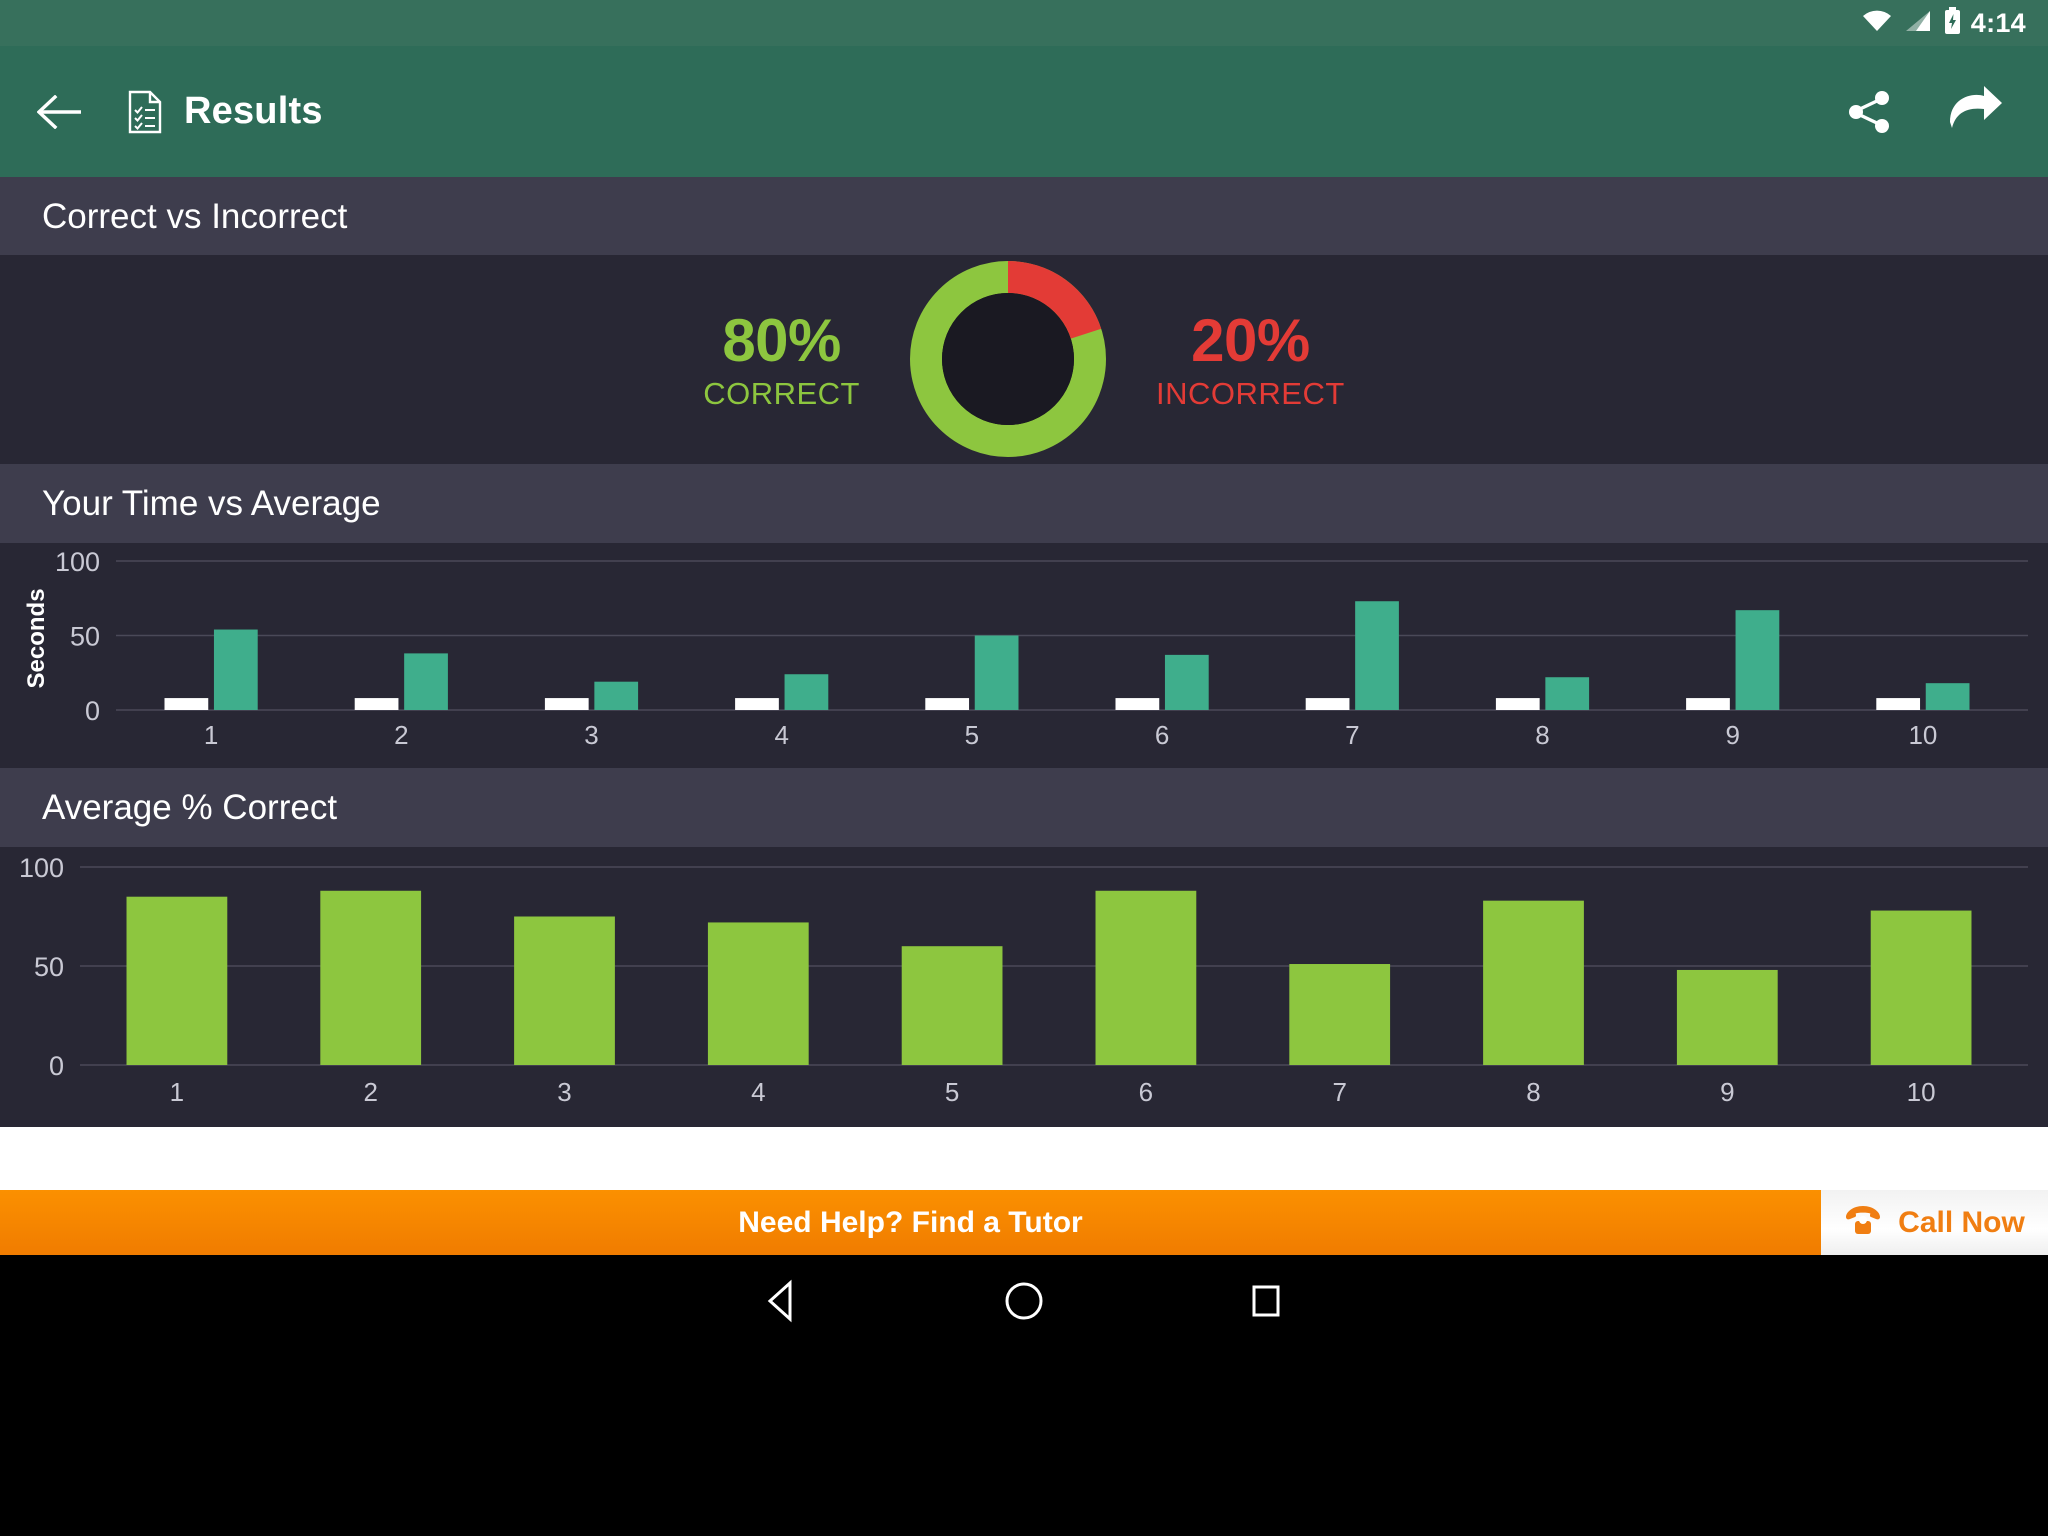 This screenshot has width=2048, height=1536. Describe the element at coordinates (145, 112) in the screenshot. I see `results-document-icon` at that location.